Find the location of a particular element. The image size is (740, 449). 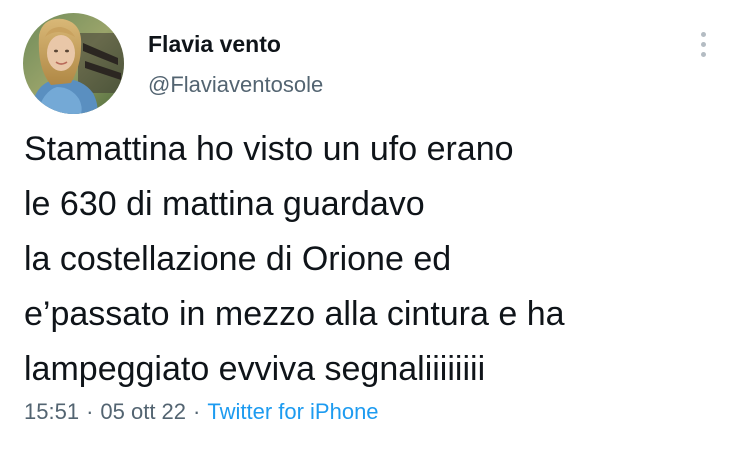

author-handle: @Flaviaventosole is located at coordinates (235, 85).